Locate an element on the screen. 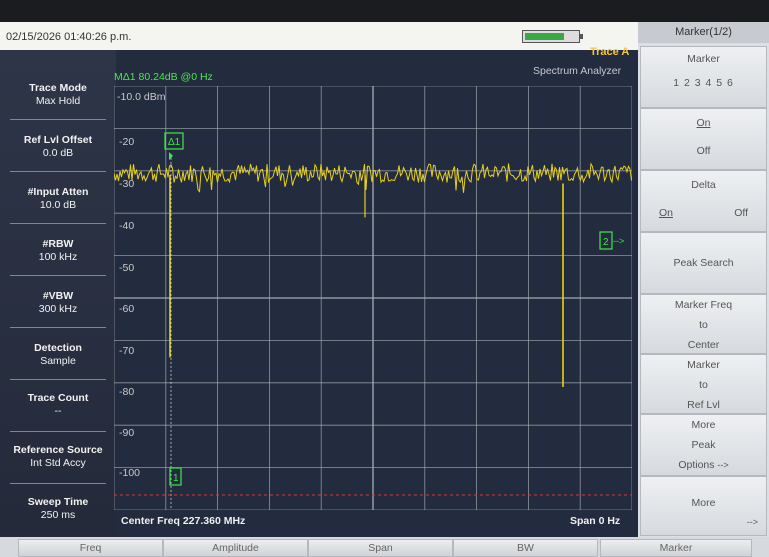 The width and height of the screenshot is (769, 557). setting-title: Ref Lvl Offset is located at coordinates (58, 140).